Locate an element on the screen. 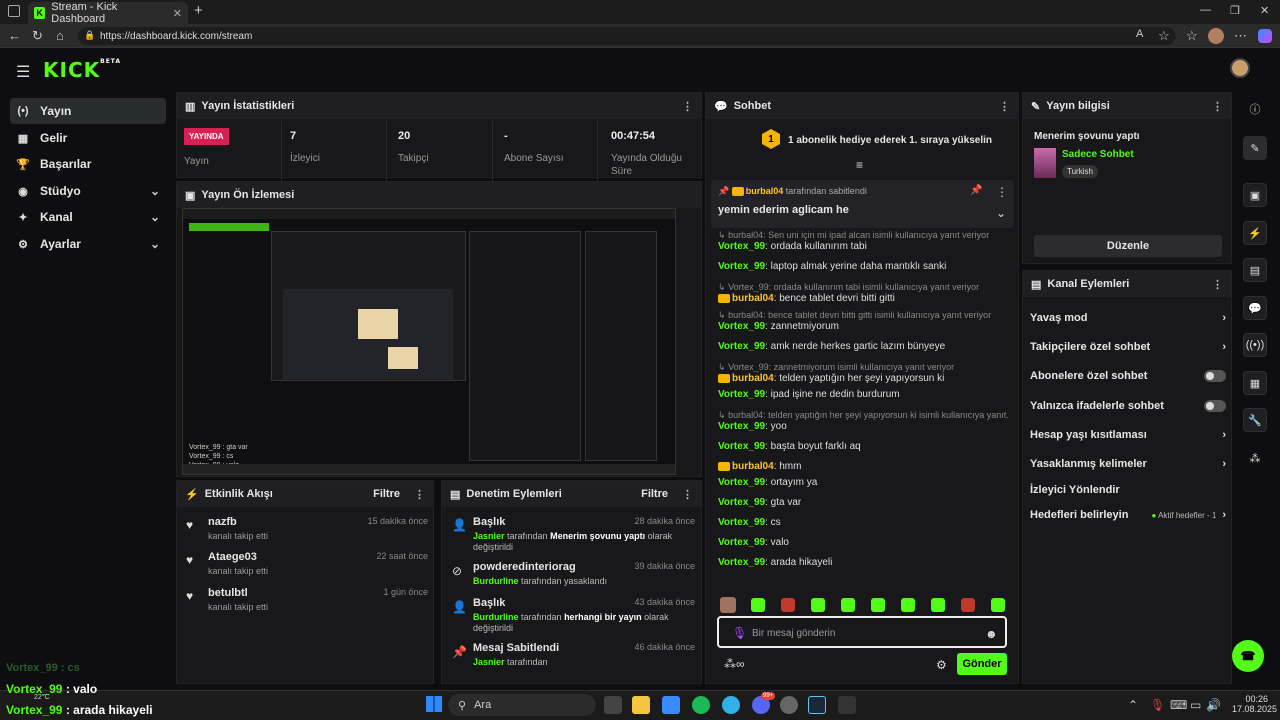 The height and width of the screenshot is (720, 1280). banned-words-item: Yasaklanmış kelimeler › is located at coordinates (1128, 464).